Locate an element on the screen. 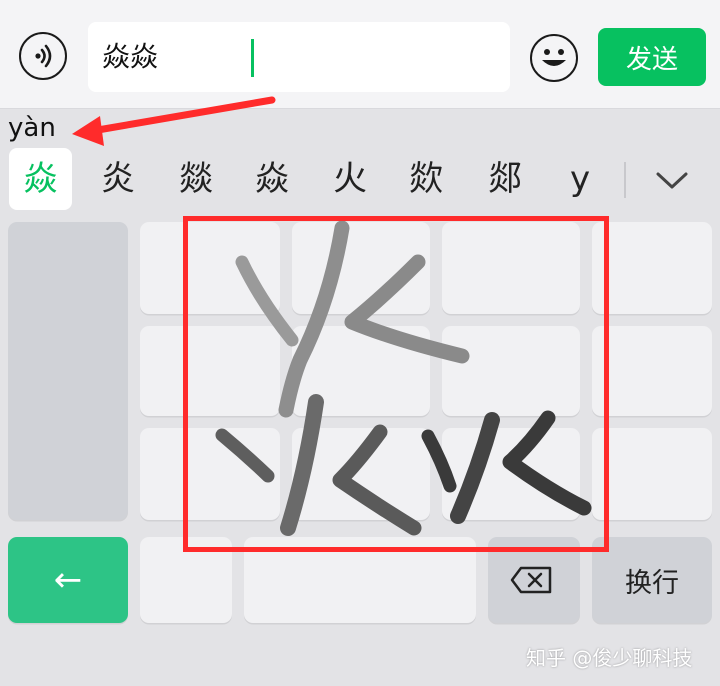 The height and width of the screenshot is (686, 720). annotation-arrow is located at coordinates (174, 121).